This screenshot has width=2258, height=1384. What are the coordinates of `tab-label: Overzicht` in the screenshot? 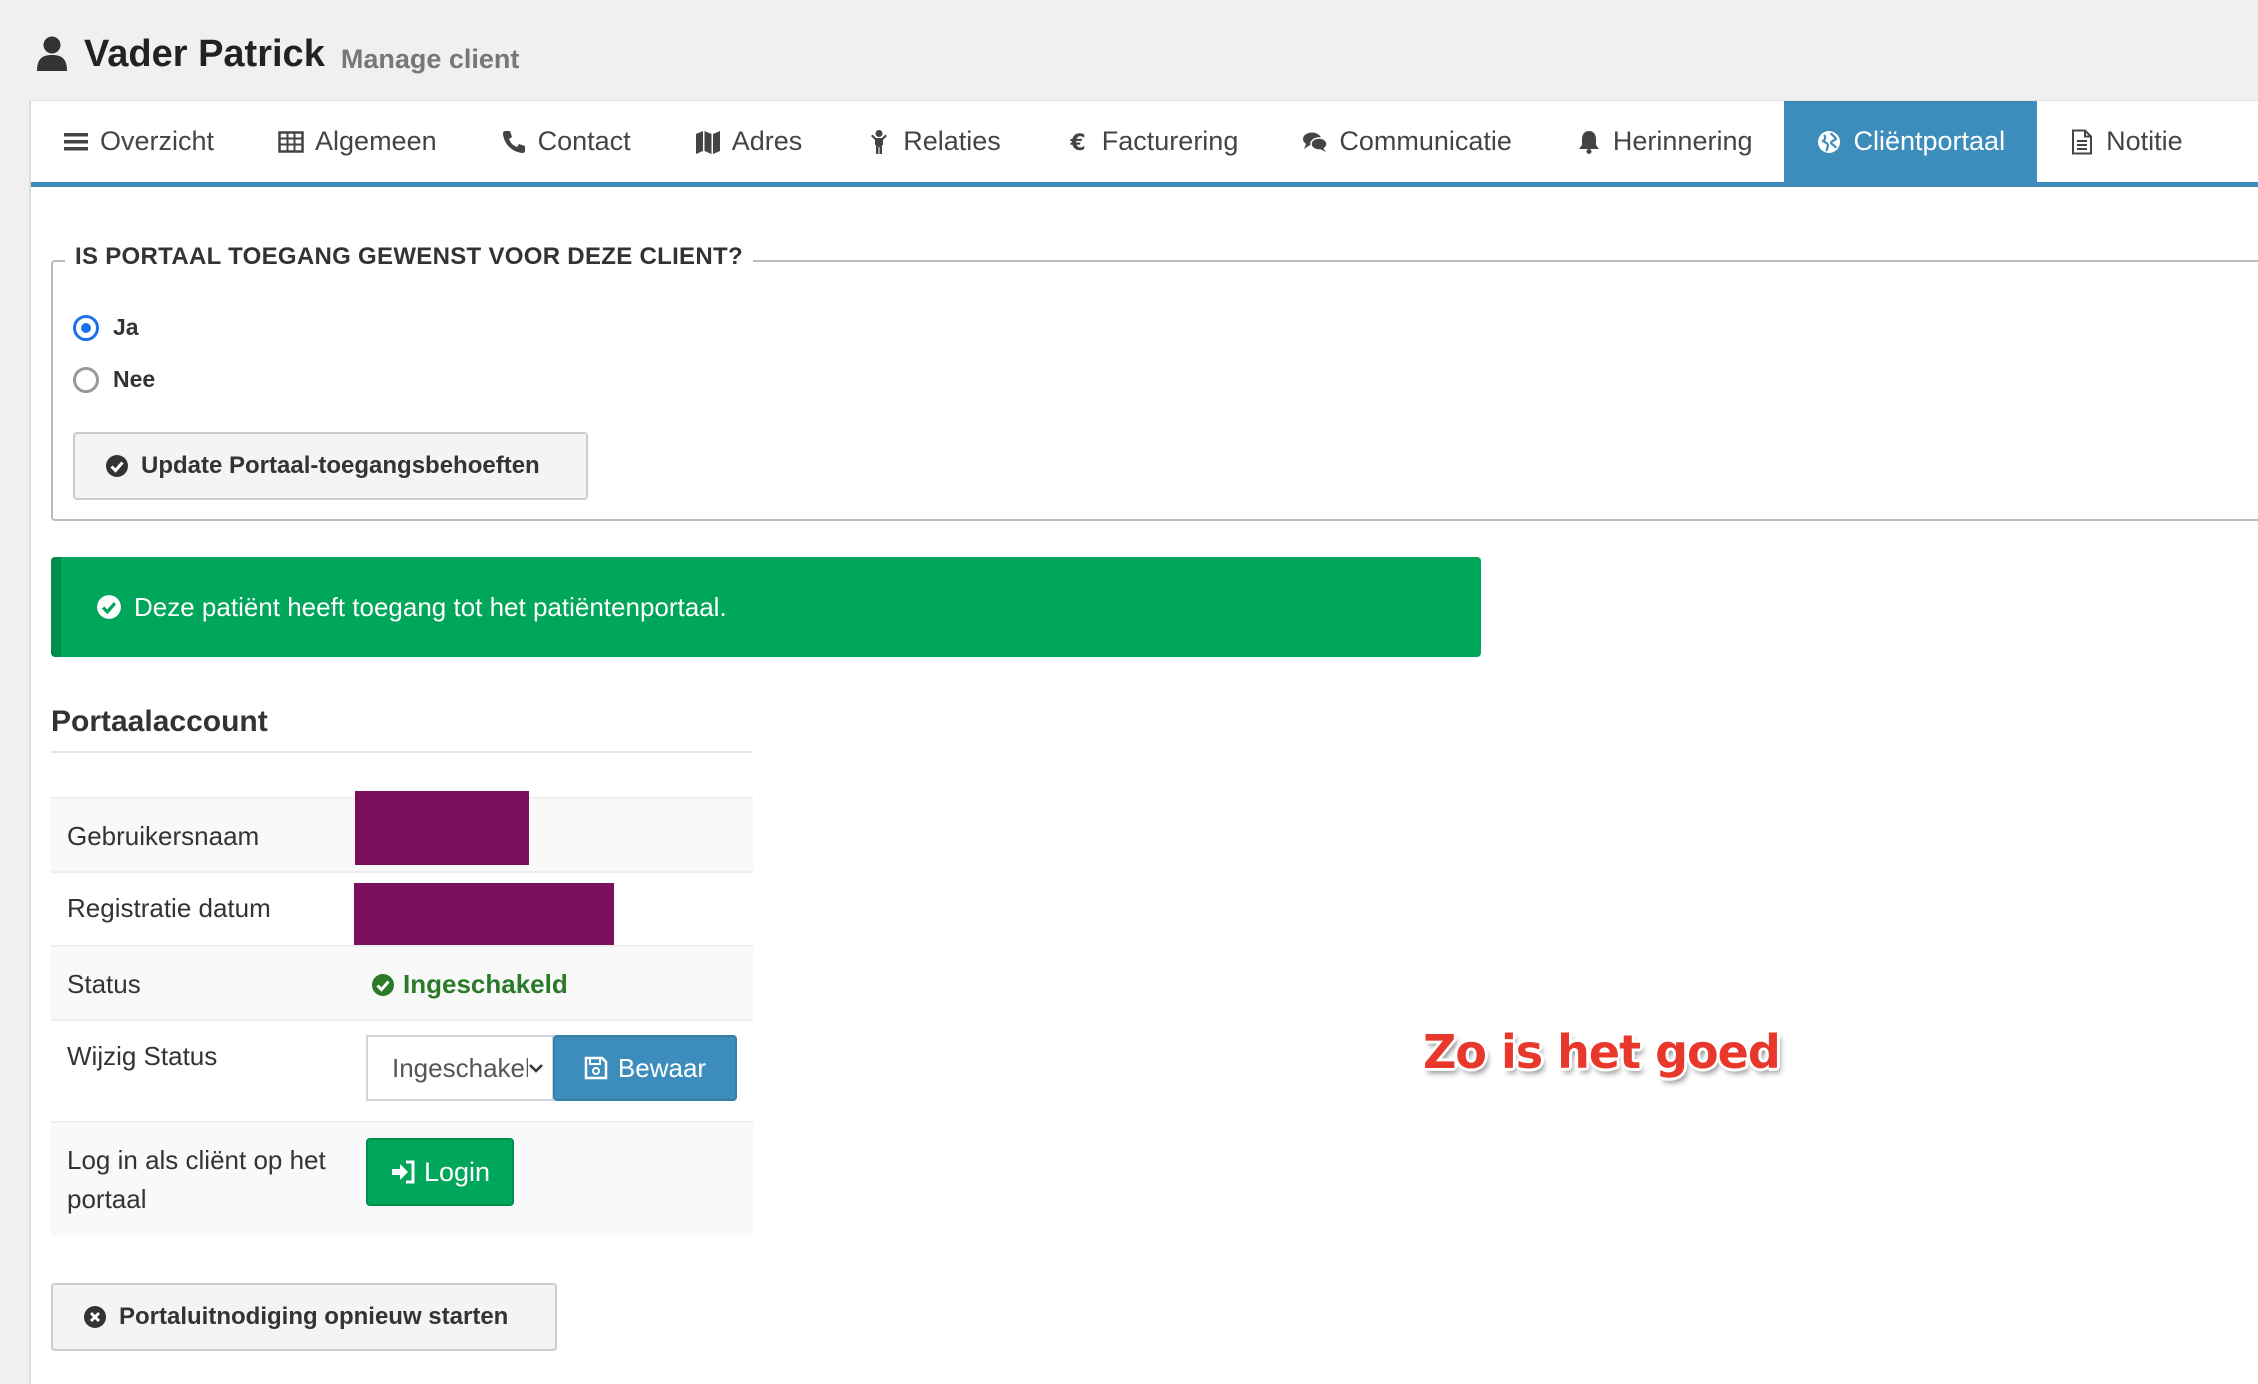 It's located at (157, 141).